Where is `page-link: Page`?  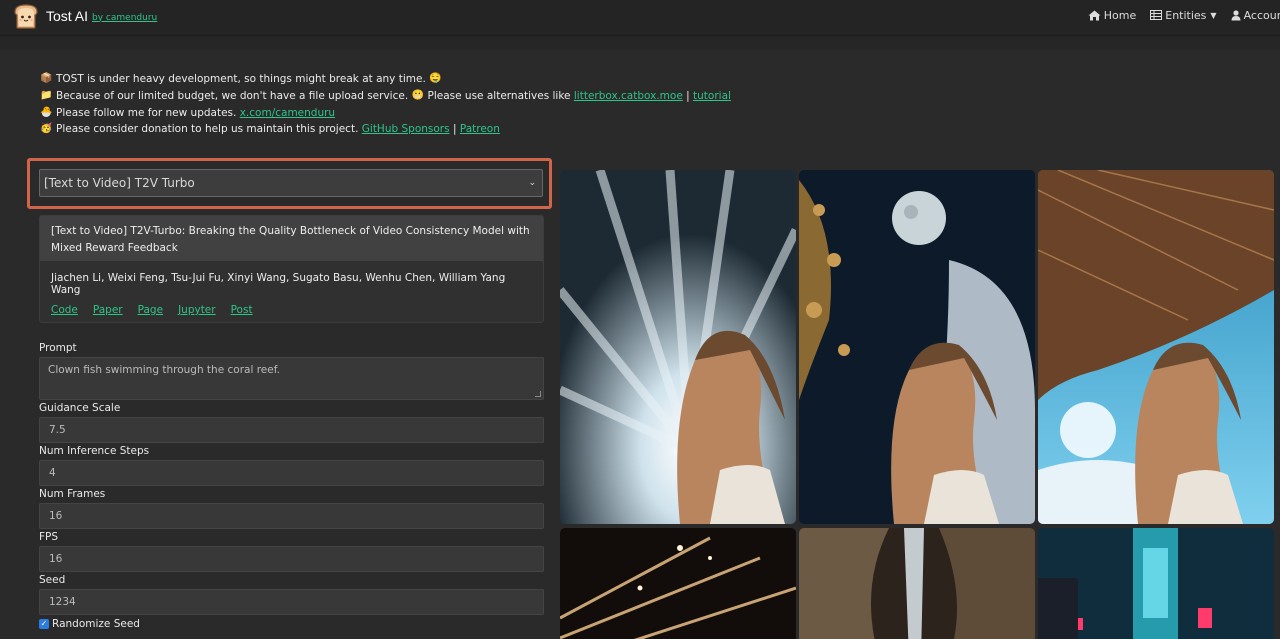
page-link: Page is located at coordinates (150, 310).